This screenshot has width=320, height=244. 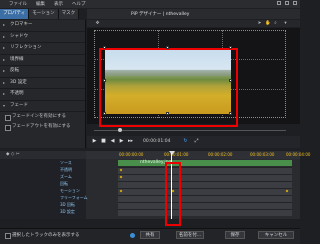 What do you see at coordinates (168, 87) in the screenshot?
I see `highlight-box-preview` at bounding box center [168, 87].